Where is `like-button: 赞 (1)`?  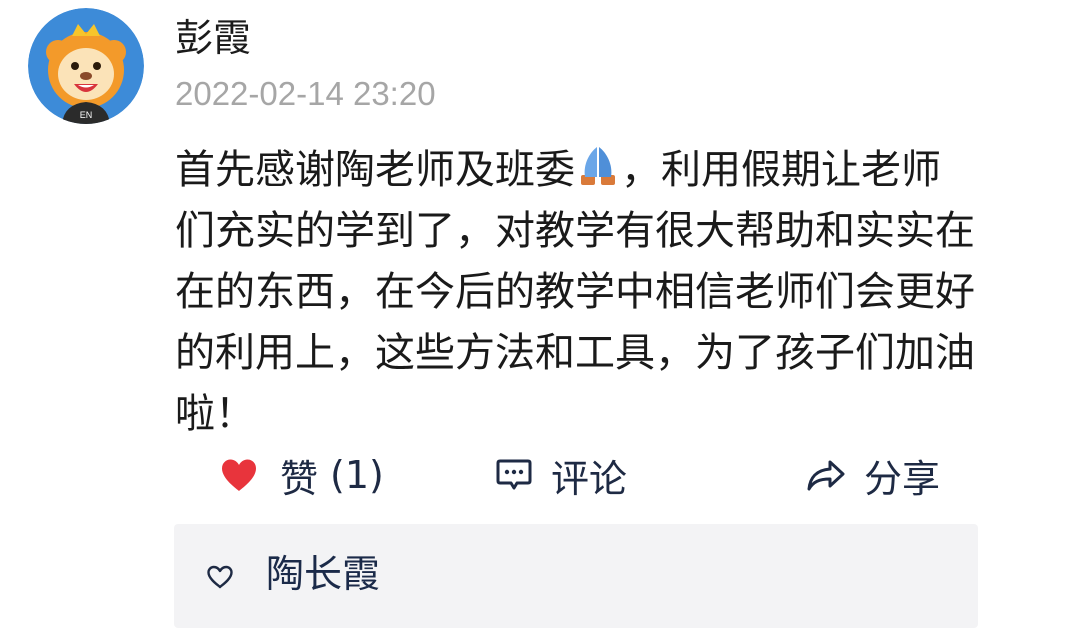
like-button: 赞 (1) is located at coordinates (302, 475).